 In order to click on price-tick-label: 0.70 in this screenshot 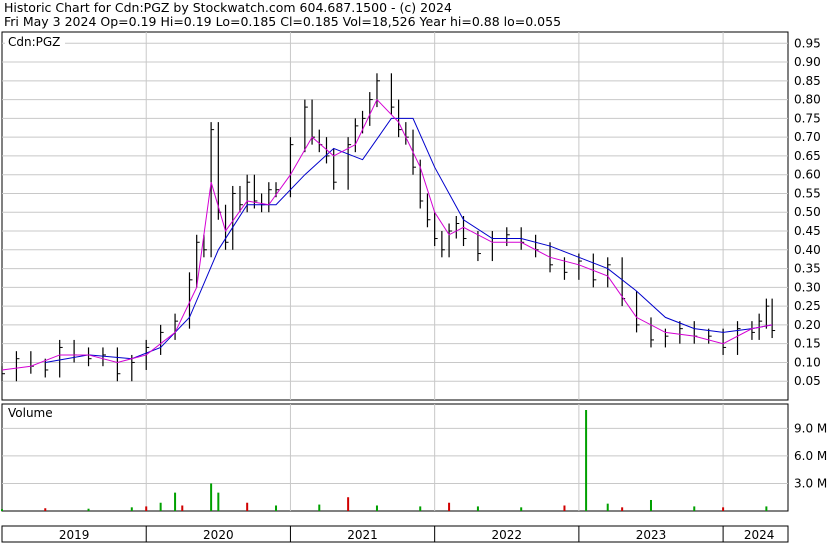, I will do `click(807, 137)`.